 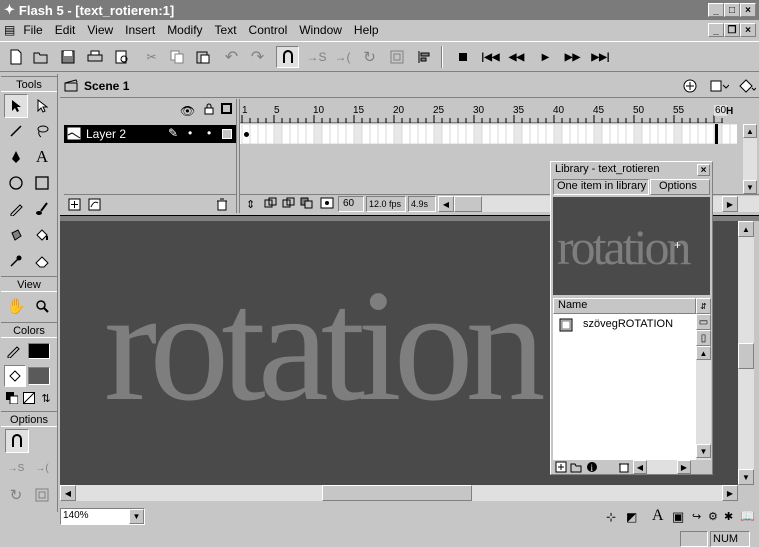 What do you see at coordinates (750, 131) in the screenshot?
I see `timeline-scroll-up-icon: ▲` at bounding box center [750, 131].